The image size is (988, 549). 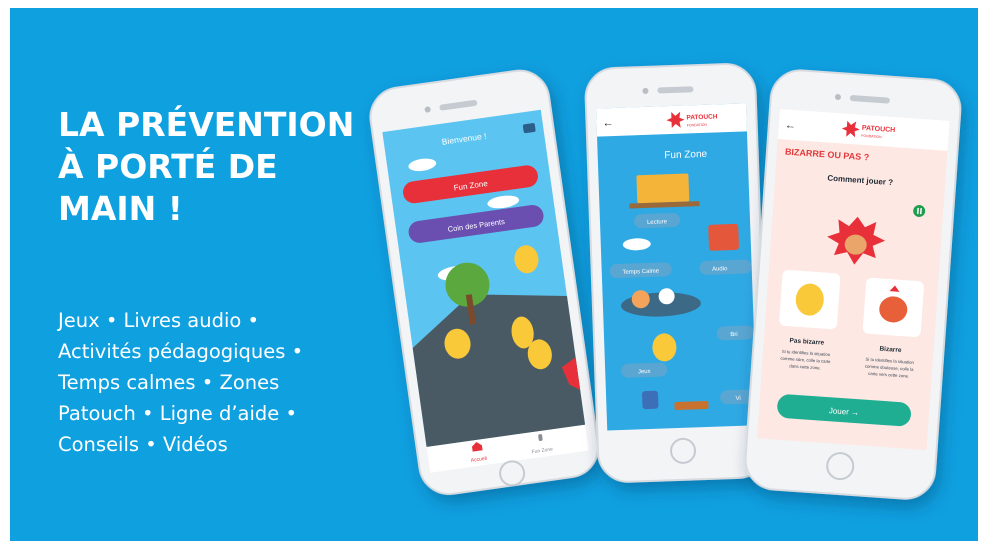 I want to click on audio-label: Audio, so click(x=720, y=269).